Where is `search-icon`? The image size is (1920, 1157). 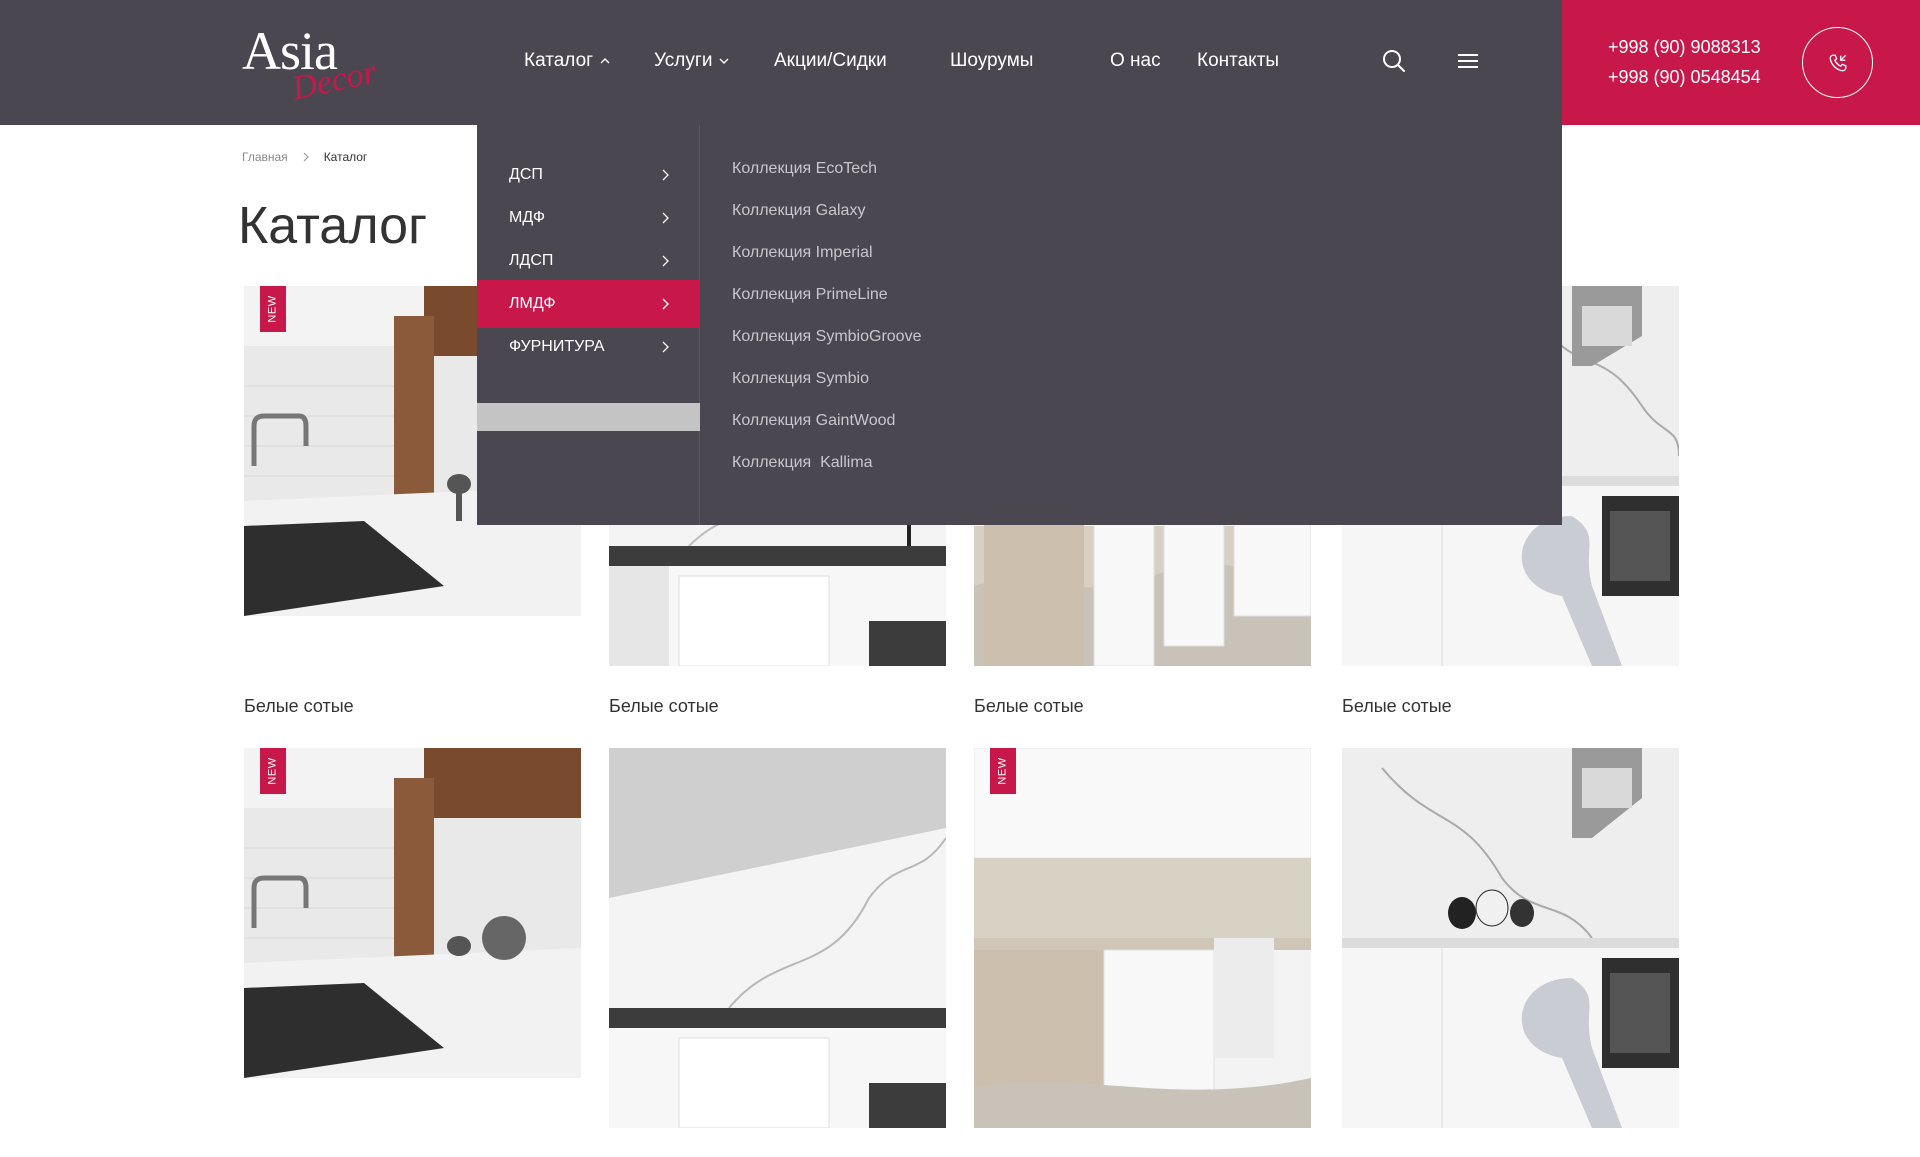 search-icon is located at coordinates (1394, 61).